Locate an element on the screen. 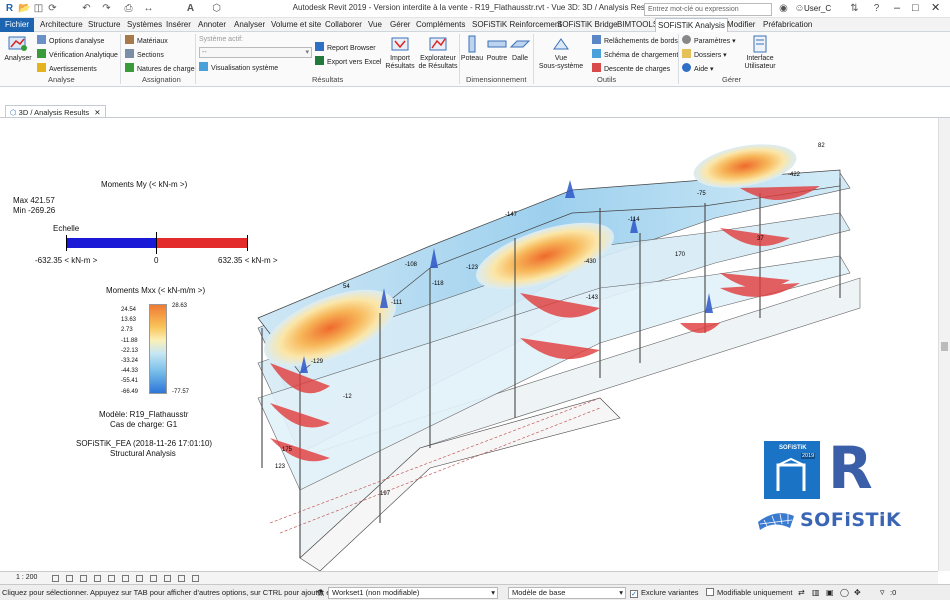  excel-icon is located at coordinates (319, 60).